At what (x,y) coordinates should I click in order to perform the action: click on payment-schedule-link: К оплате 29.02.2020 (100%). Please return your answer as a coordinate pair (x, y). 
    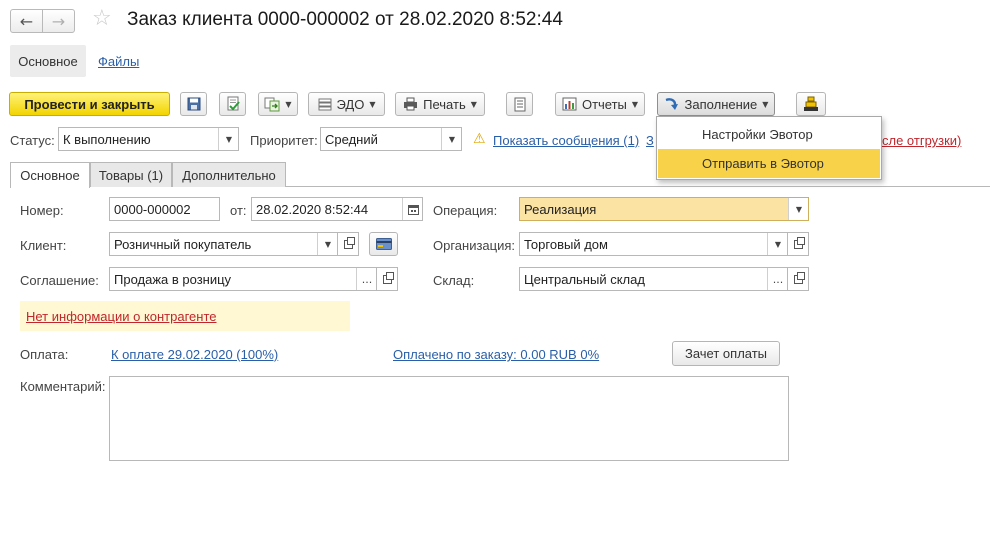
    Looking at the image, I should click on (194, 354).